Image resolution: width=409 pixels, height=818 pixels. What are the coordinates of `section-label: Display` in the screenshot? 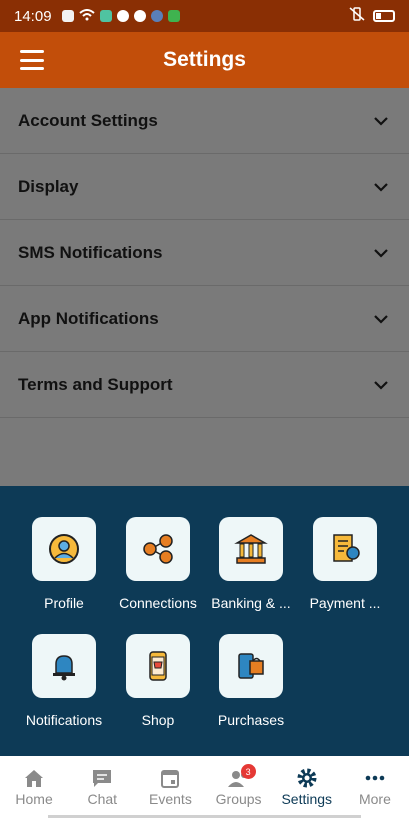 It's located at (48, 186).